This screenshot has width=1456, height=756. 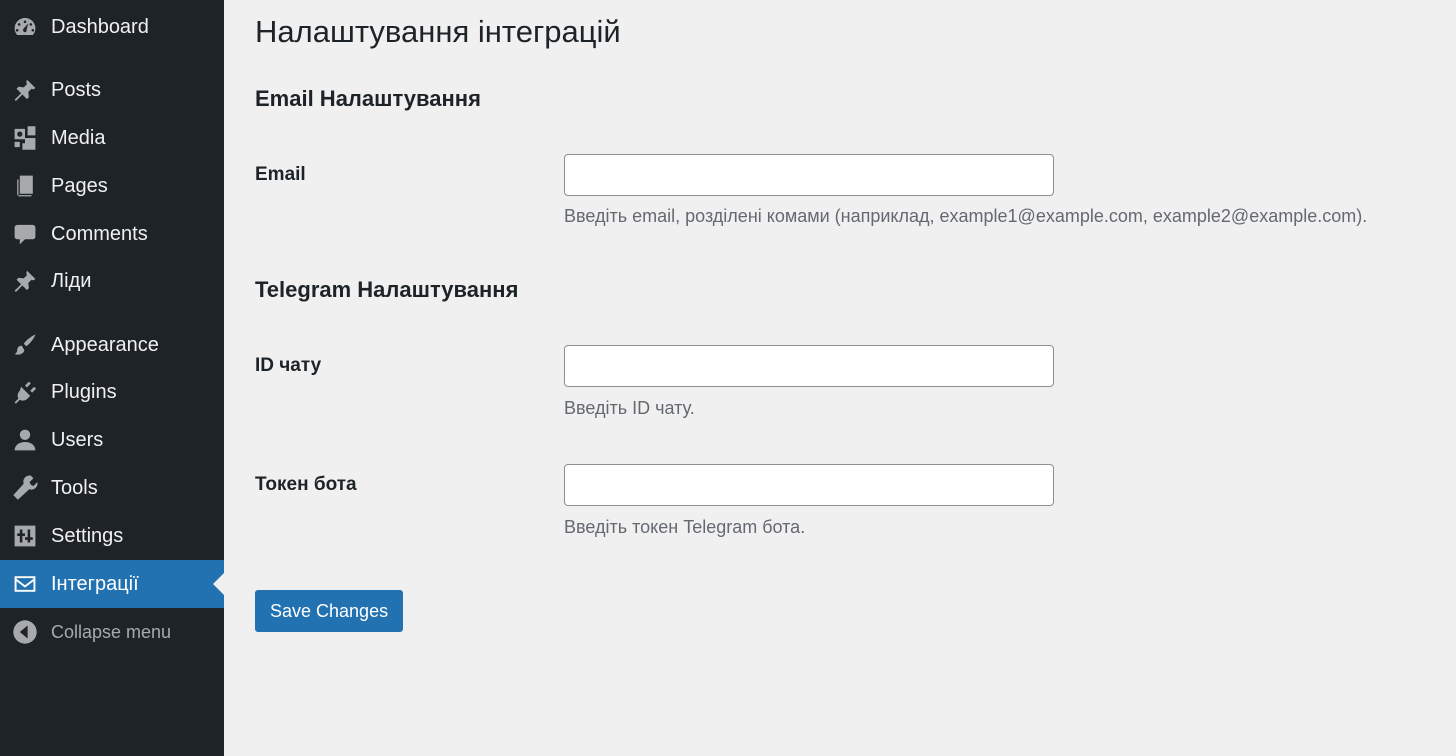 What do you see at coordinates (112, 186) in the screenshot?
I see `sidebar-item-pages: Pages` at bounding box center [112, 186].